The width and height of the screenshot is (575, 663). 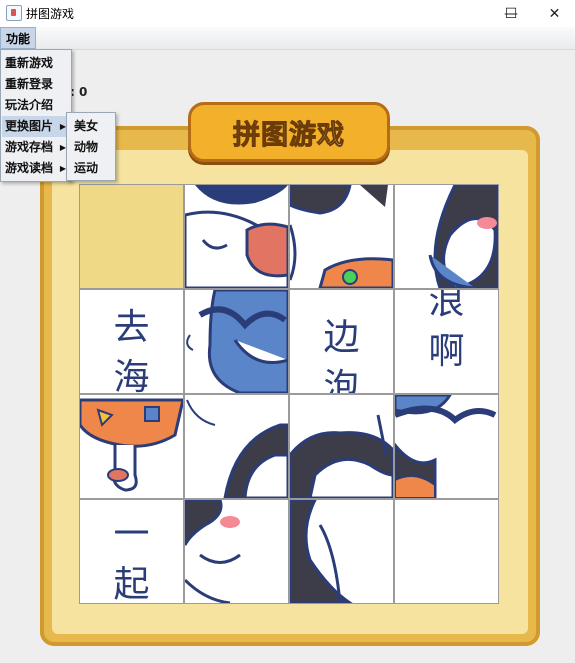 I want to click on puzzle-tile-r3c0: 一 起, so click(x=131, y=551).